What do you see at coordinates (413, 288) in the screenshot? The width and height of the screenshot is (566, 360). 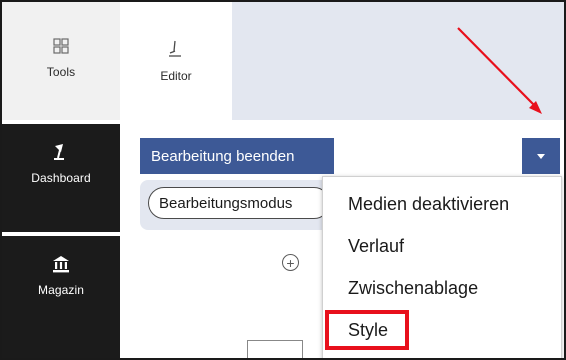 I see `menu-item-clipboard: Zwischenablage` at bounding box center [413, 288].